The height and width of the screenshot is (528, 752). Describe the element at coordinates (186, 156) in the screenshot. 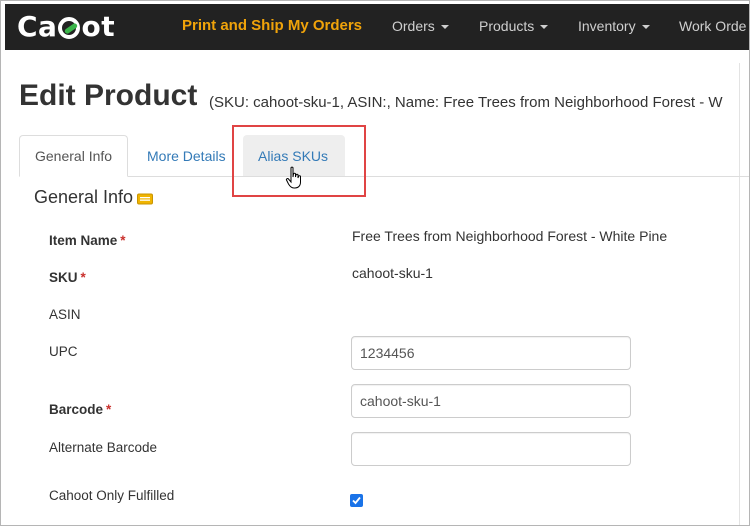

I see `tab-more-details: More Details` at that location.